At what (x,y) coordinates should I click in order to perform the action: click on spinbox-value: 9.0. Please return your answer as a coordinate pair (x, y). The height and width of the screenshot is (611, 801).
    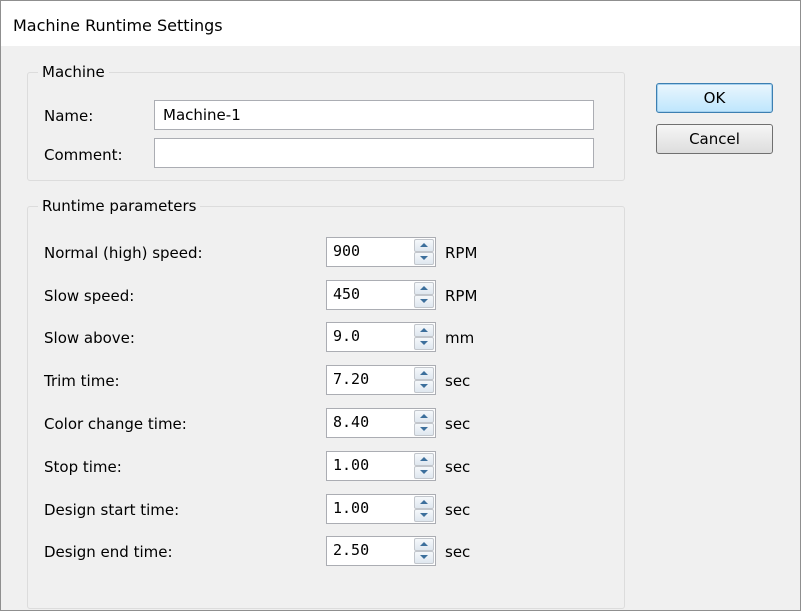
    Looking at the image, I should click on (347, 336).